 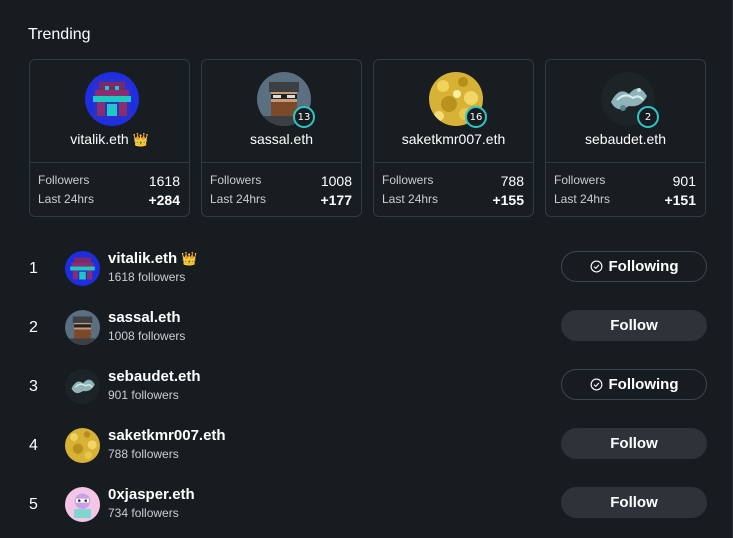 I want to click on avatar: 16, so click(x=458, y=100).